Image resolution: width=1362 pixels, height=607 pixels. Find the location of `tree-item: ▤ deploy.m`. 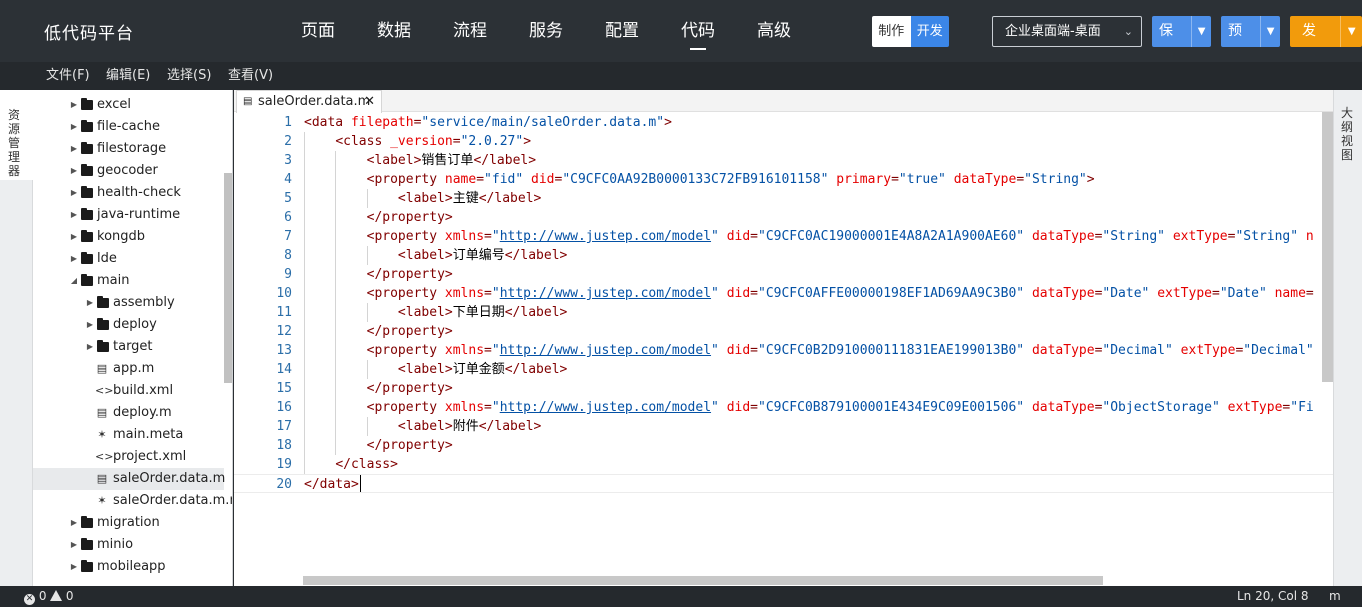

tree-item: ▤ deploy.m is located at coordinates (128, 413).